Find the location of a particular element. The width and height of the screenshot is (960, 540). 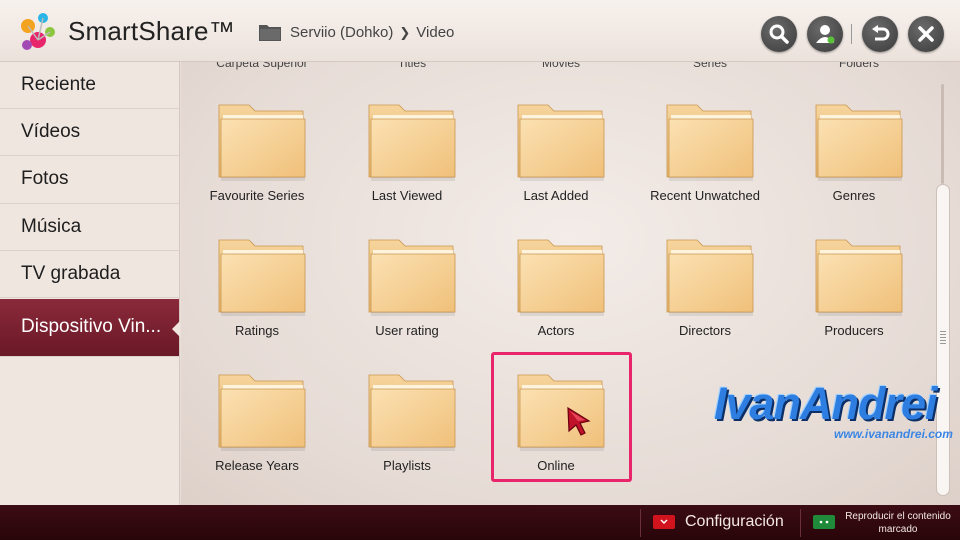

folder-tile: Directors is located at coordinates (705, 286).